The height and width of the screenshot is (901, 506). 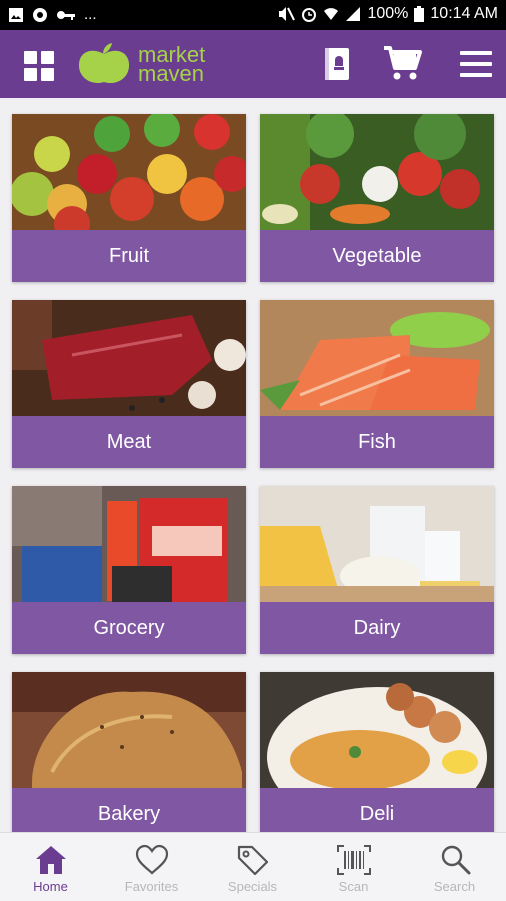 I want to click on cart-icon, so click(x=402, y=63).